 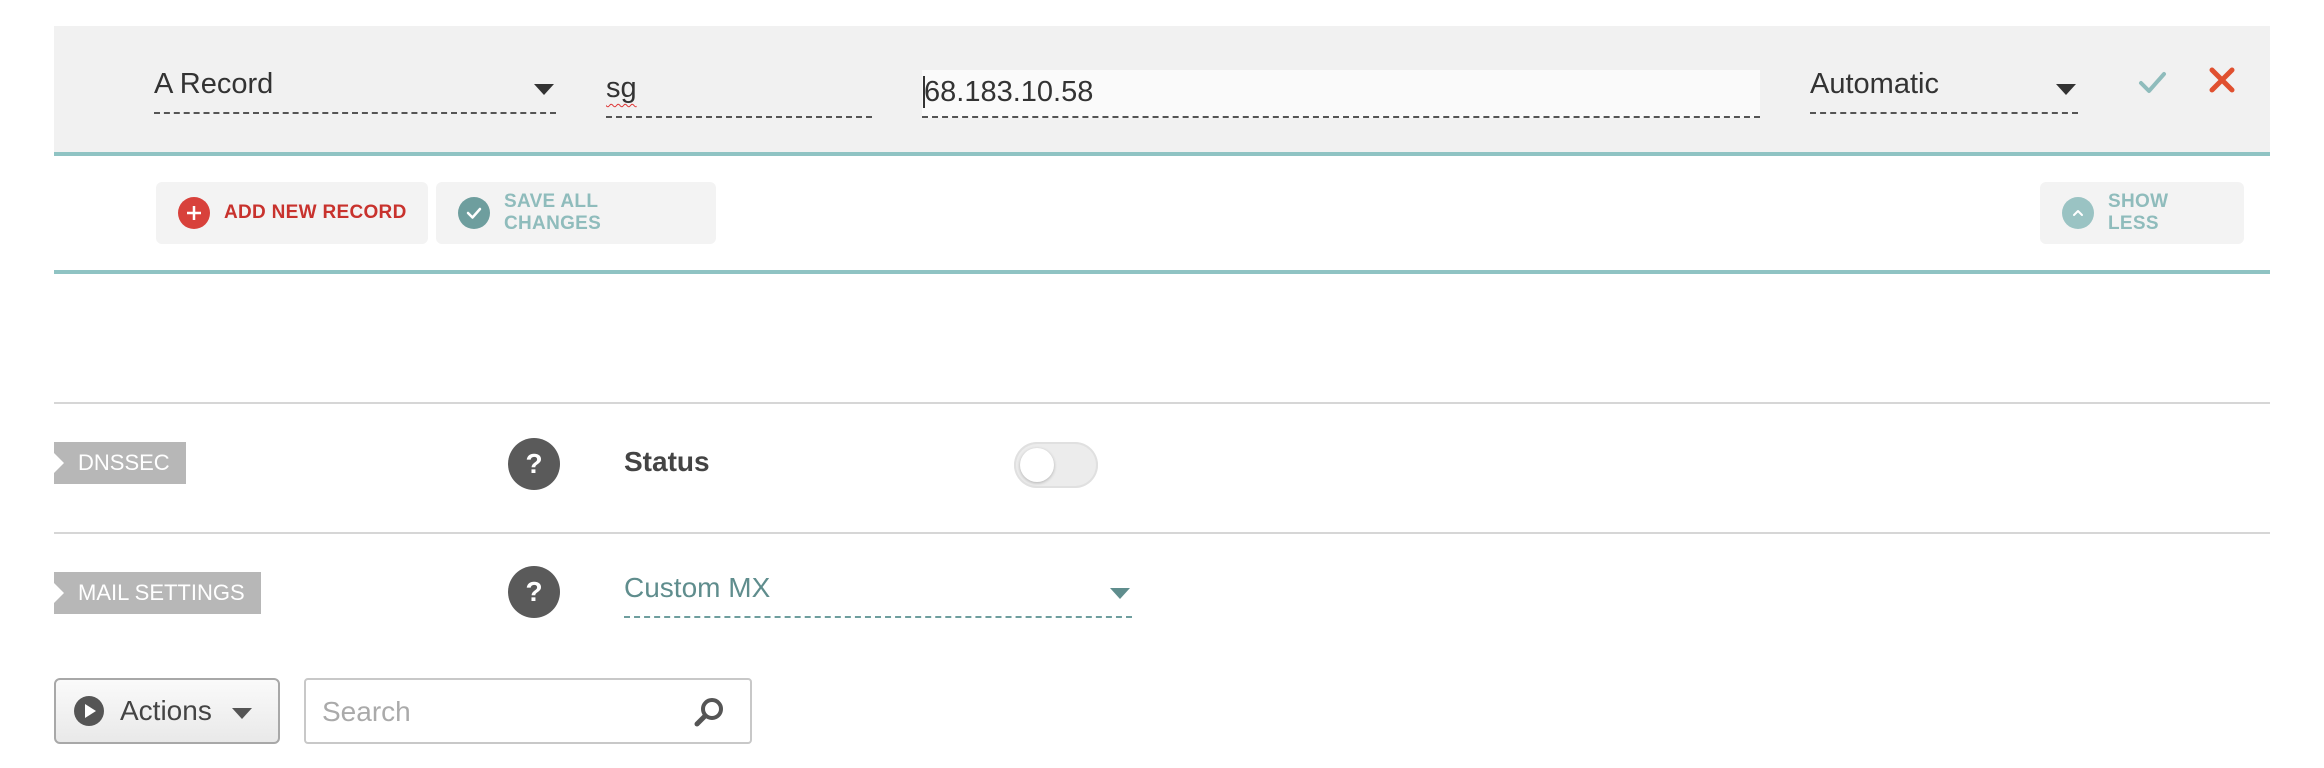 I want to click on play-icon, so click(x=89, y=711).